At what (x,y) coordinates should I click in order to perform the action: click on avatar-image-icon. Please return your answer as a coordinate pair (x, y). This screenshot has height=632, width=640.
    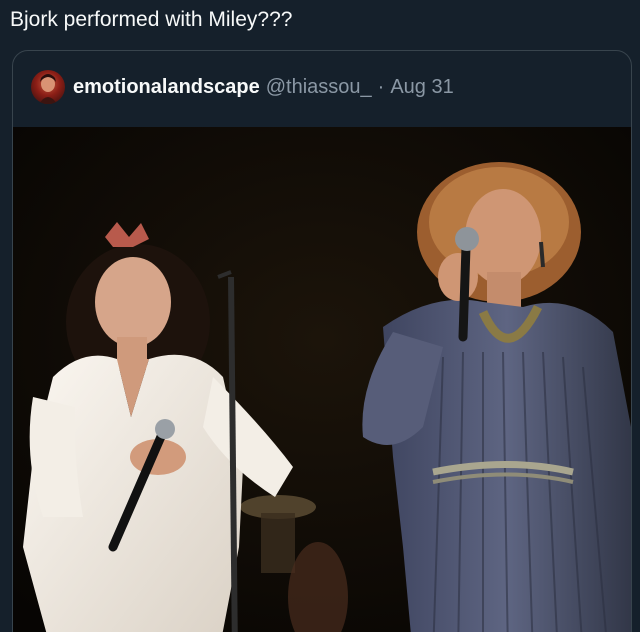
    Looking at the image, I should click on (48, 89).